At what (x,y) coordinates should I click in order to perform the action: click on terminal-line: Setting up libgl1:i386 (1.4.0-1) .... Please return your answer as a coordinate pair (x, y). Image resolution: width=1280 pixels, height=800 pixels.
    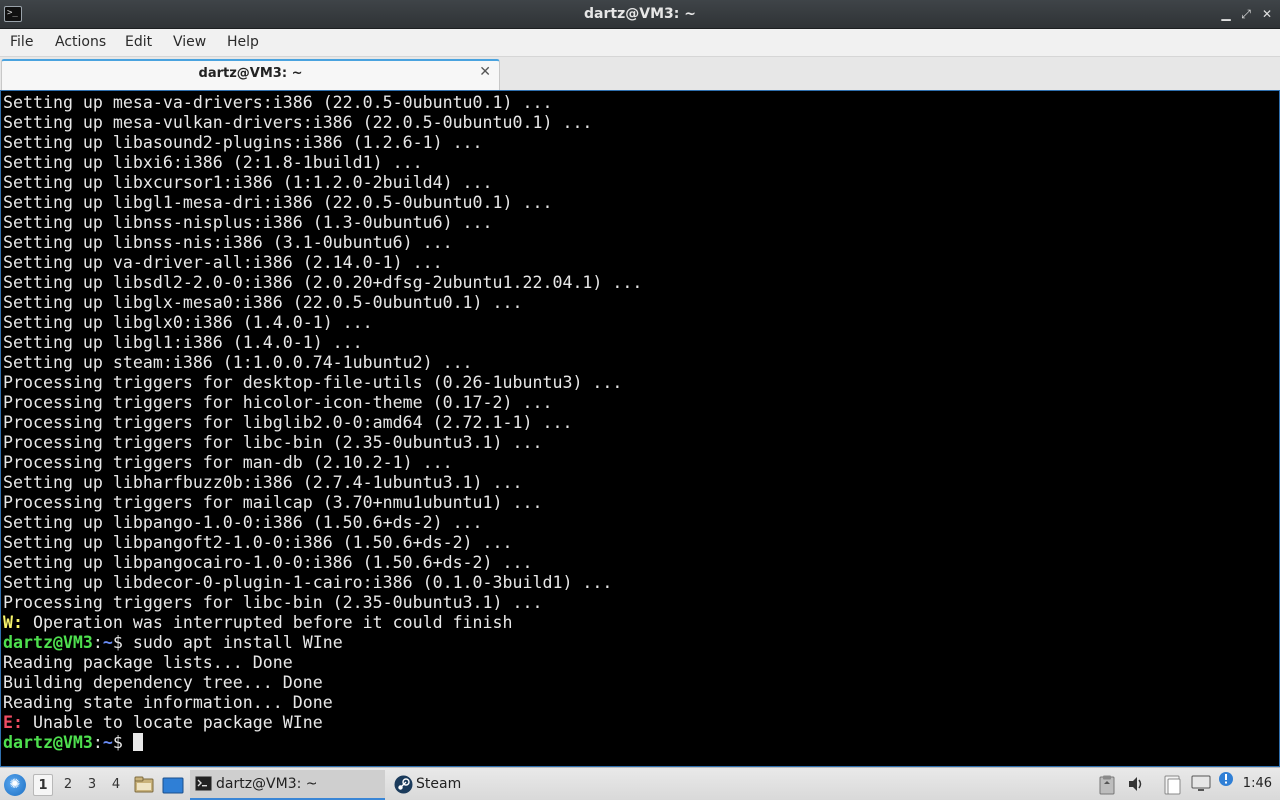
    Looking at the image, I should click on (322, 343).